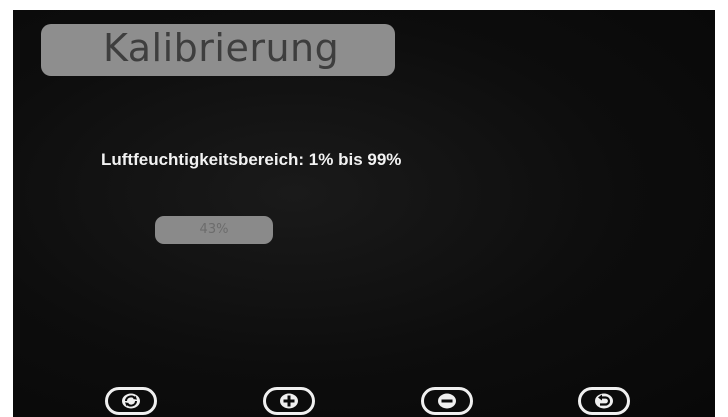  I want to click on back-button, so click(604, 401).